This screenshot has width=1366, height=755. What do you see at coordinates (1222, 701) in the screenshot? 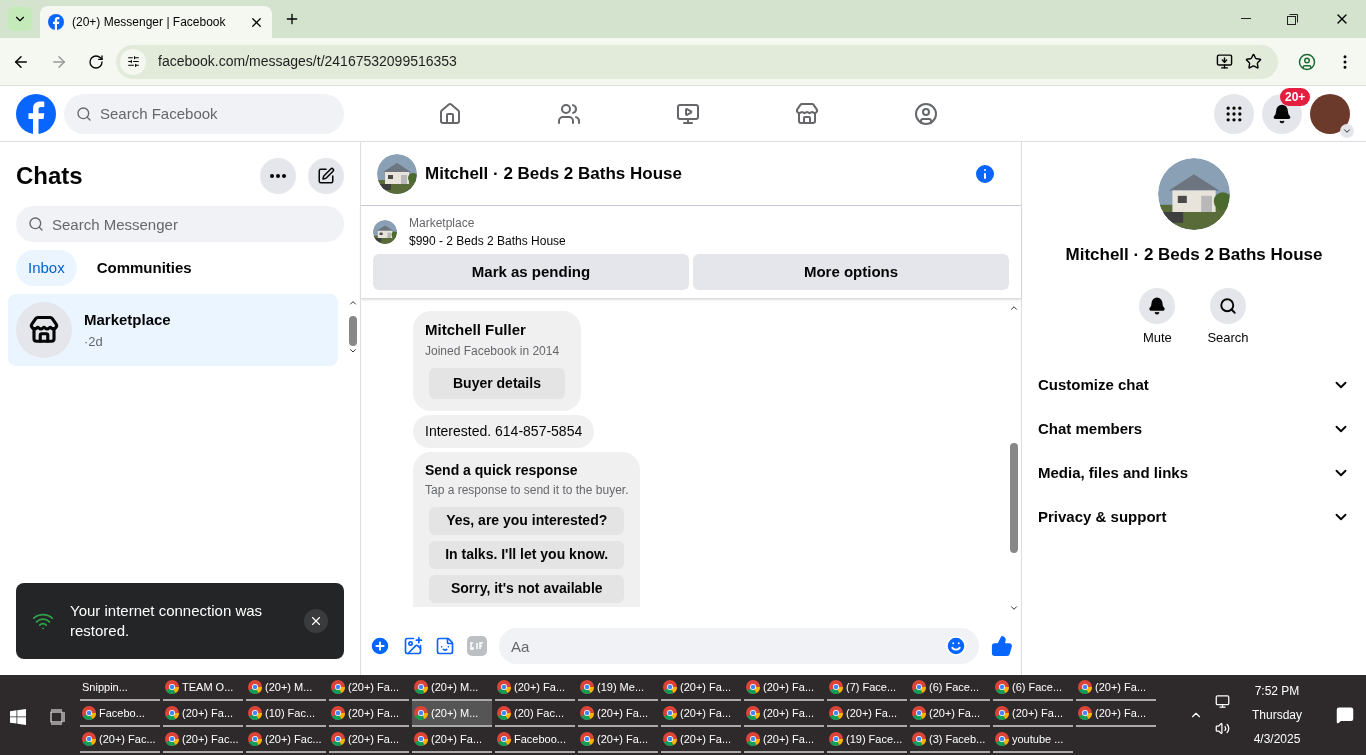
I see `network-icon` at bounding box center [1222, 701].